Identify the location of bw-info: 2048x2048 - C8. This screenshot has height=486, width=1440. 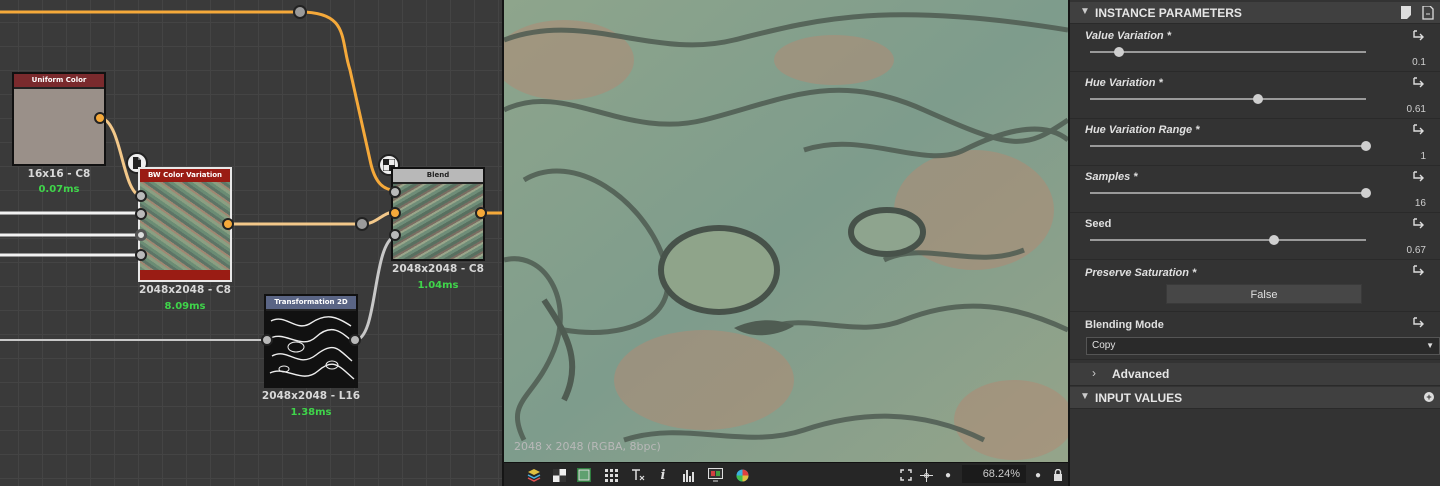
(185, 290).